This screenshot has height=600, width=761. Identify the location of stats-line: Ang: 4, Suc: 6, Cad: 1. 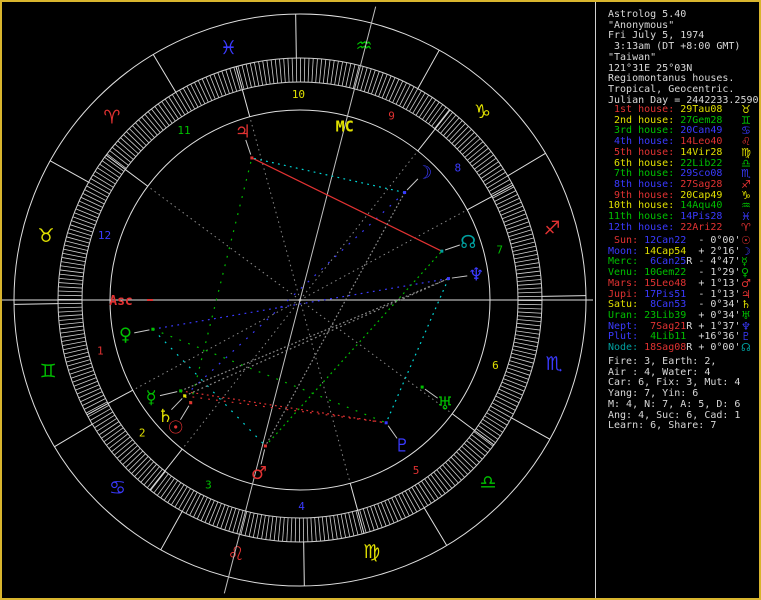
(674, 415).